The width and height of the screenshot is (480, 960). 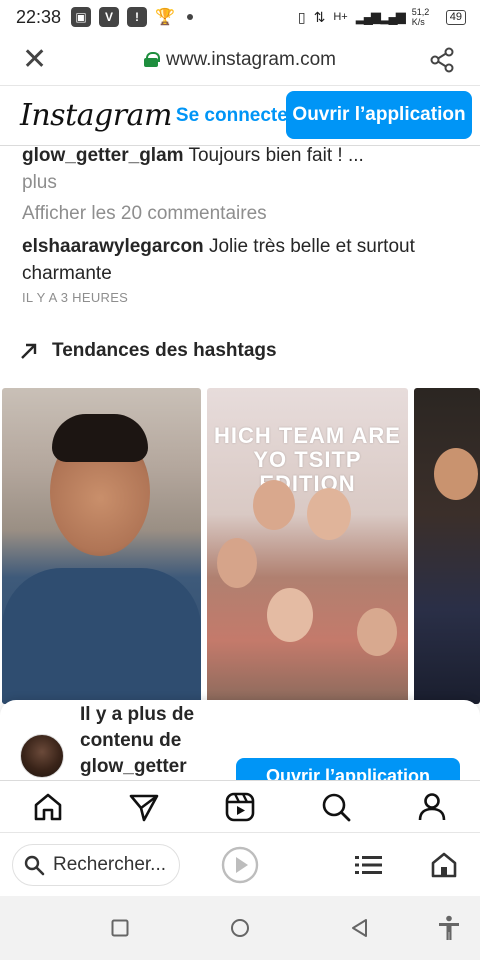 I want to click on hashtag-thumbnail-2: HICH TEAM ARE YO TSITP EDITION, so click(x=307, y=546).